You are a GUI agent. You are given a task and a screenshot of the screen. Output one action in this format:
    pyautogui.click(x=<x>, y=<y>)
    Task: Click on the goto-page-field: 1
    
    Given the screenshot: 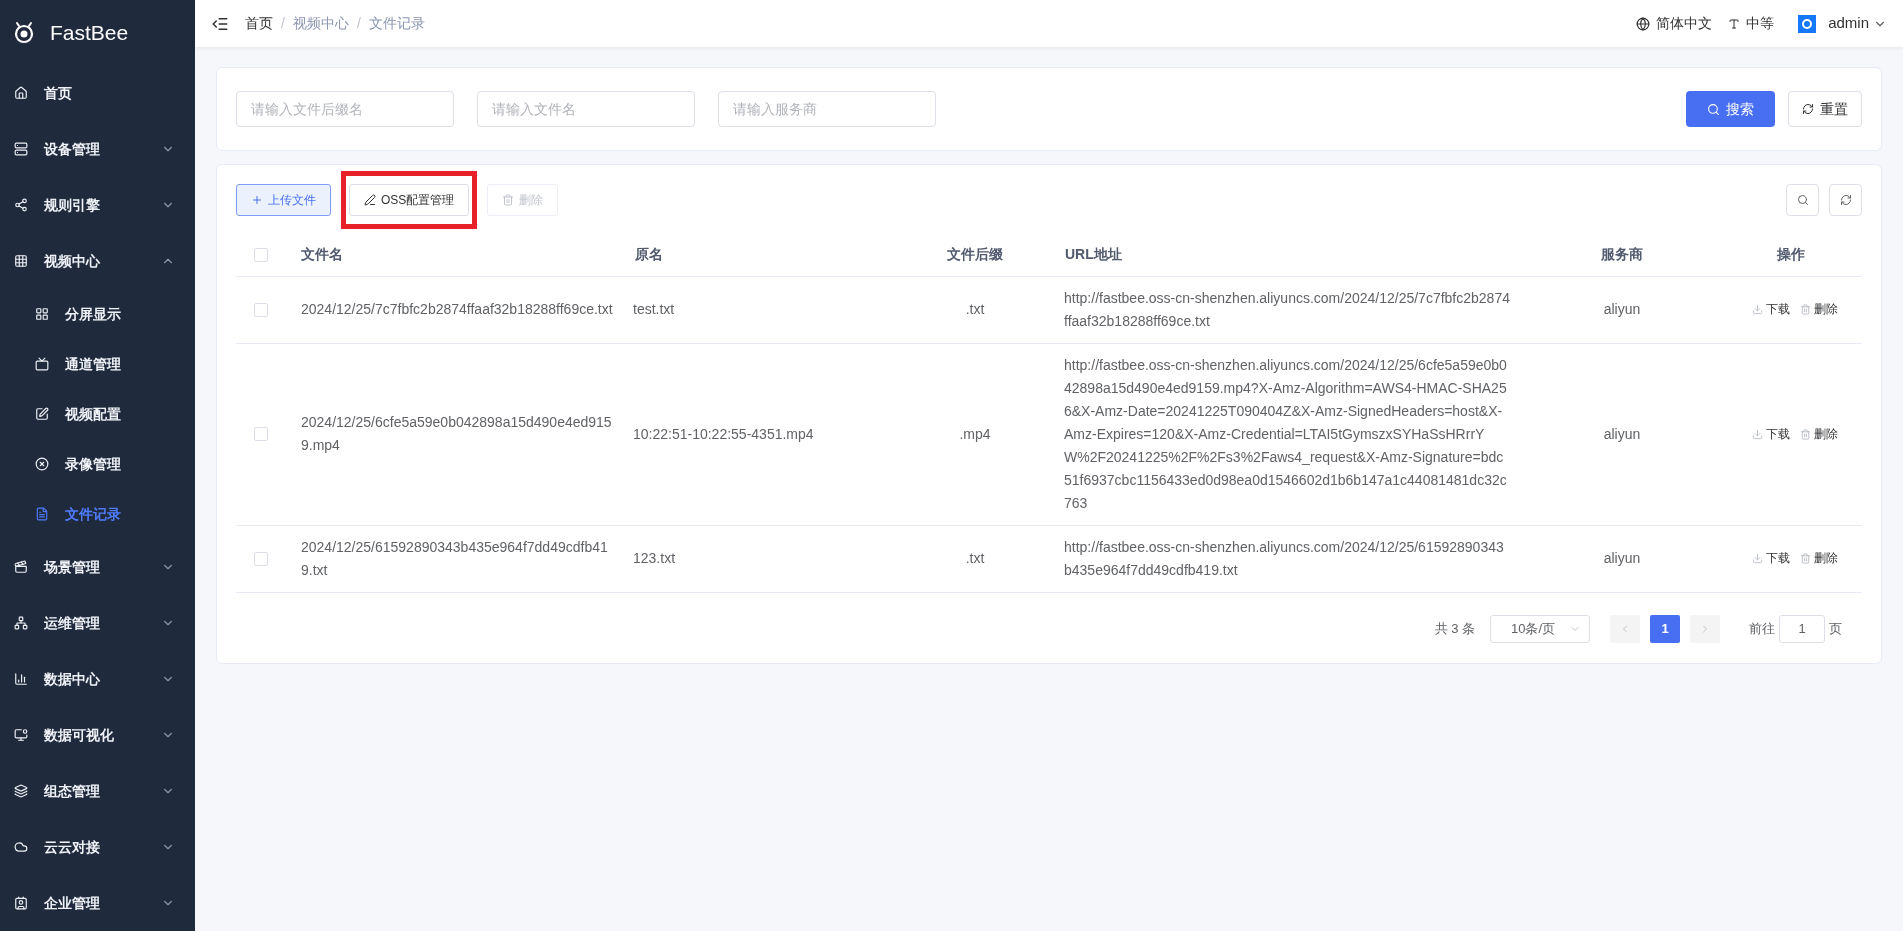 What is the action you would take?
    pyautogui.click(x=1802, y=628)
    